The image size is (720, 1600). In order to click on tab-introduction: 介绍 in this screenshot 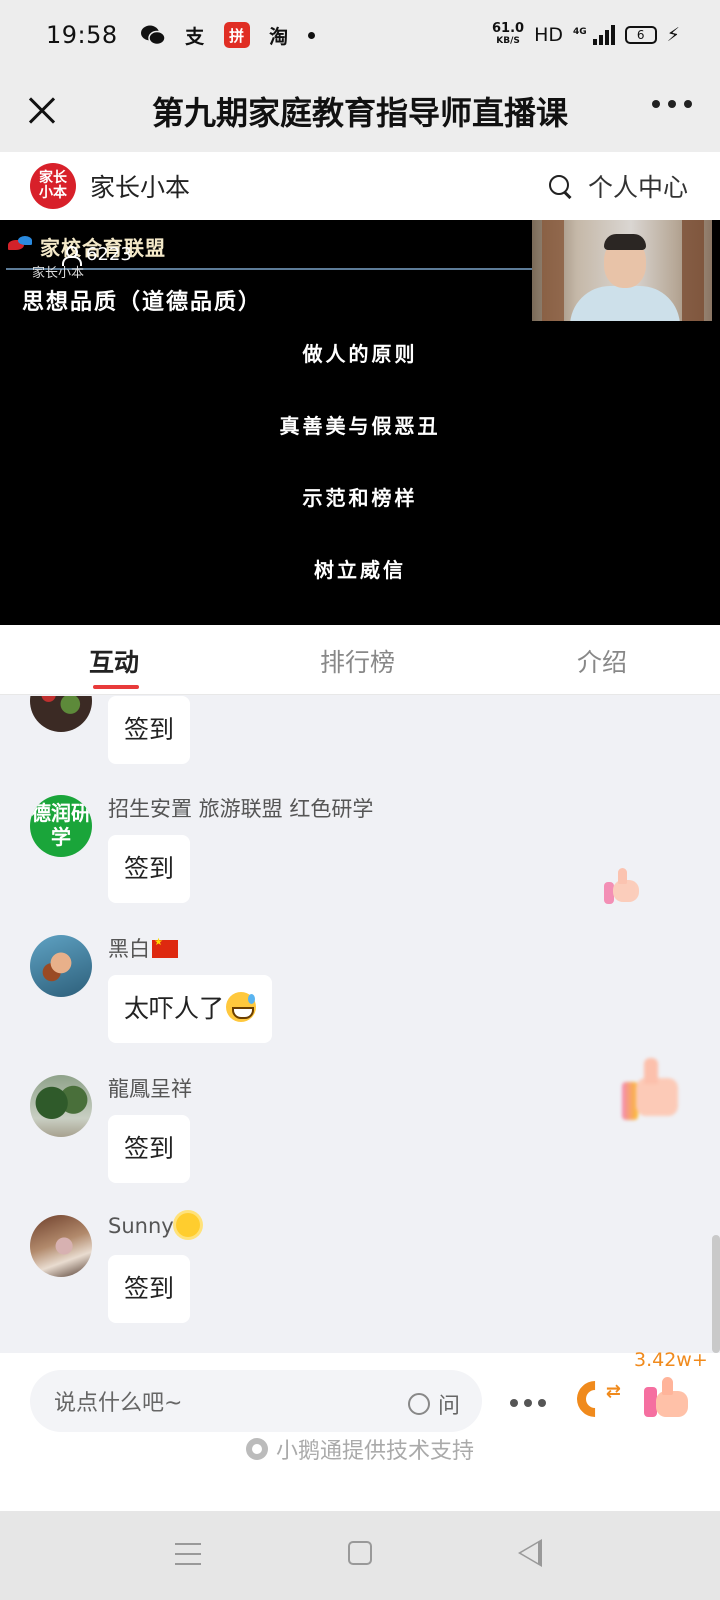, I will do `click(602, 661)`.